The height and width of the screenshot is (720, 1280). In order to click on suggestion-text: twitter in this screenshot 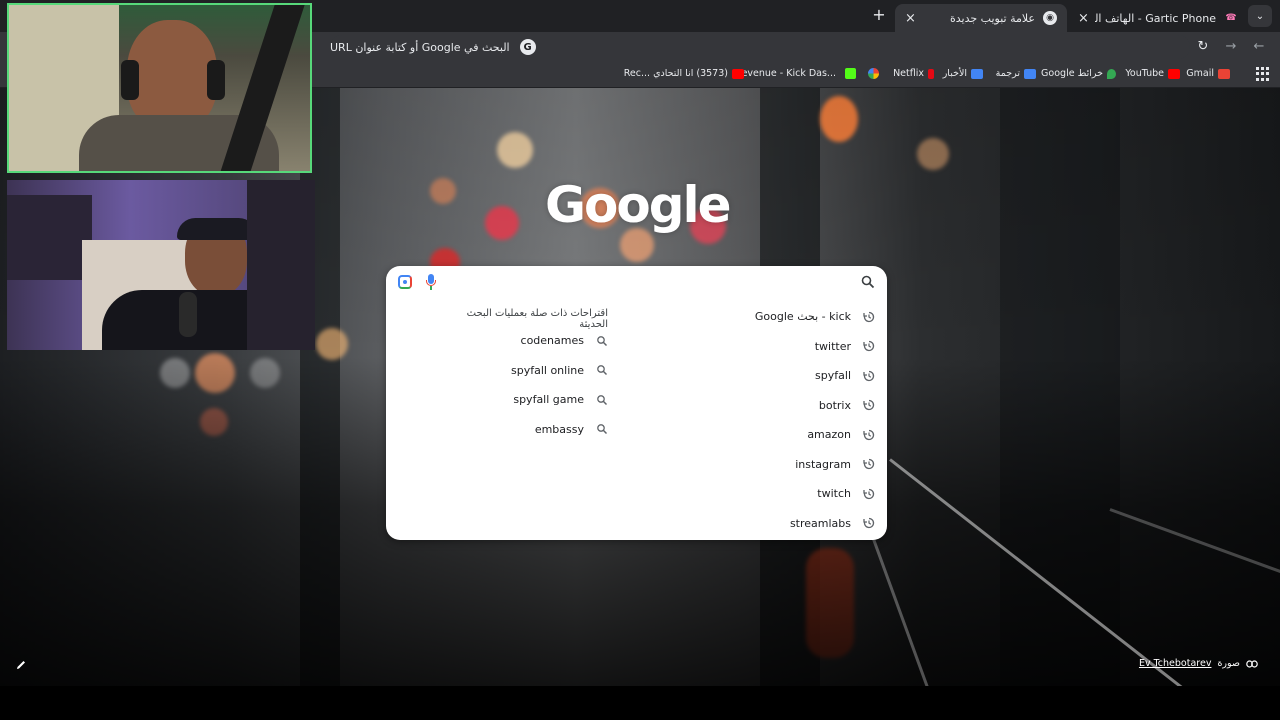, I will do `click(832, 346)`.